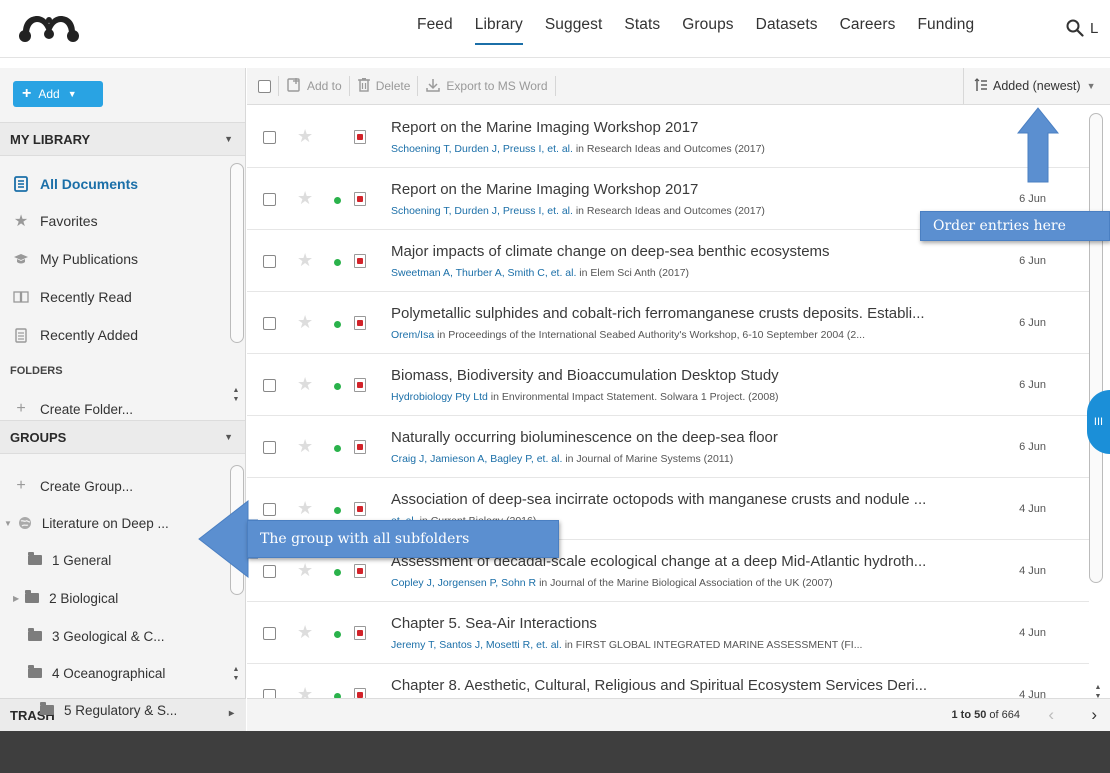  What do you see at coordinates (1051, 715) in the screenshot?
I see `previous-page-icon: ‹` at bounding box center [1051, 715].